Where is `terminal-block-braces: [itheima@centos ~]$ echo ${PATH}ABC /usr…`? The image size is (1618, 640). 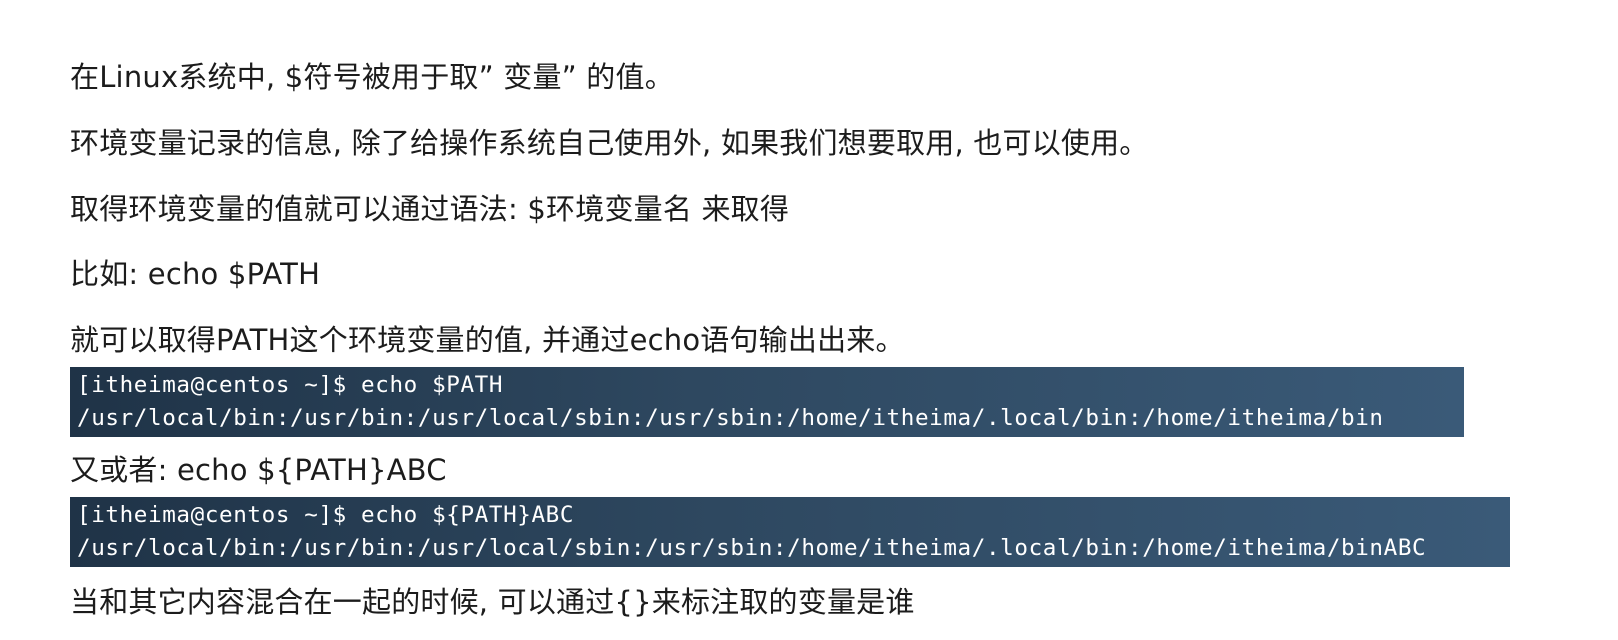
terminal-block-braces: [itheima@centos ~]$ echo ${PATH}ABC /usr… is located at coordinates (790, 532).